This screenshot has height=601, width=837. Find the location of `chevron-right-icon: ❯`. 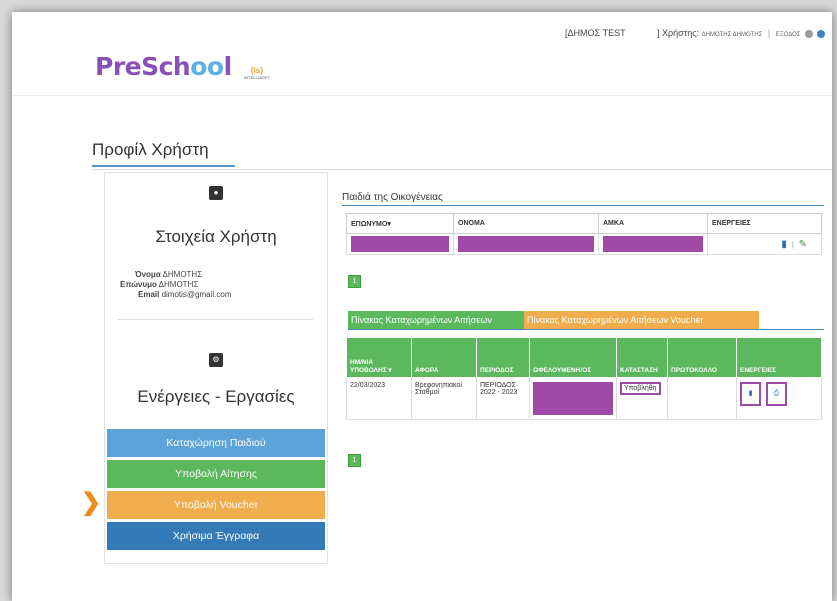

chevron-right-icon: ❯ is located at coordinates (91, 502).